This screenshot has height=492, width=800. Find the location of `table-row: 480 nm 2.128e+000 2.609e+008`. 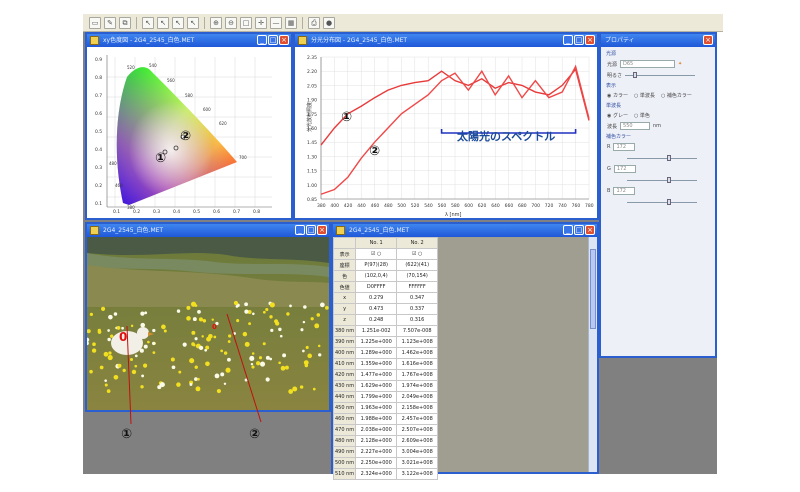

table-row: 480 nm 2.128e+000 2.609e+008 is located at coordinates (385, 441).